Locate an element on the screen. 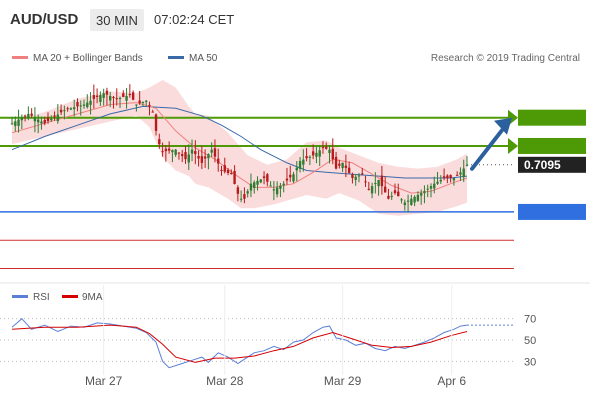 The height and width of the screenshot is (405, 590). x-tick-label: Mar 28 is located at coordinates (225, 381).